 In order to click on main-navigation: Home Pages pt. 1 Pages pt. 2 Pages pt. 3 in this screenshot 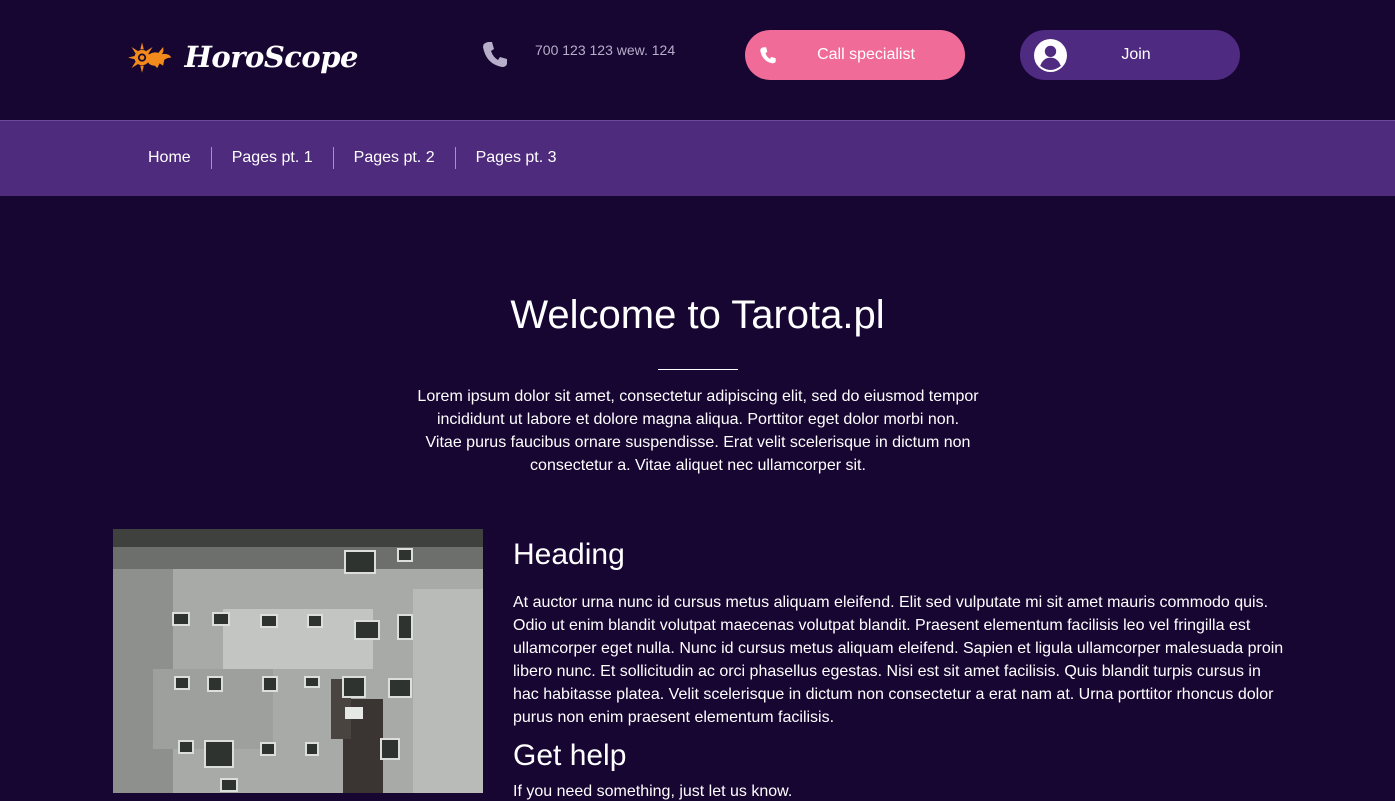, I will do `click(697, 158)`.